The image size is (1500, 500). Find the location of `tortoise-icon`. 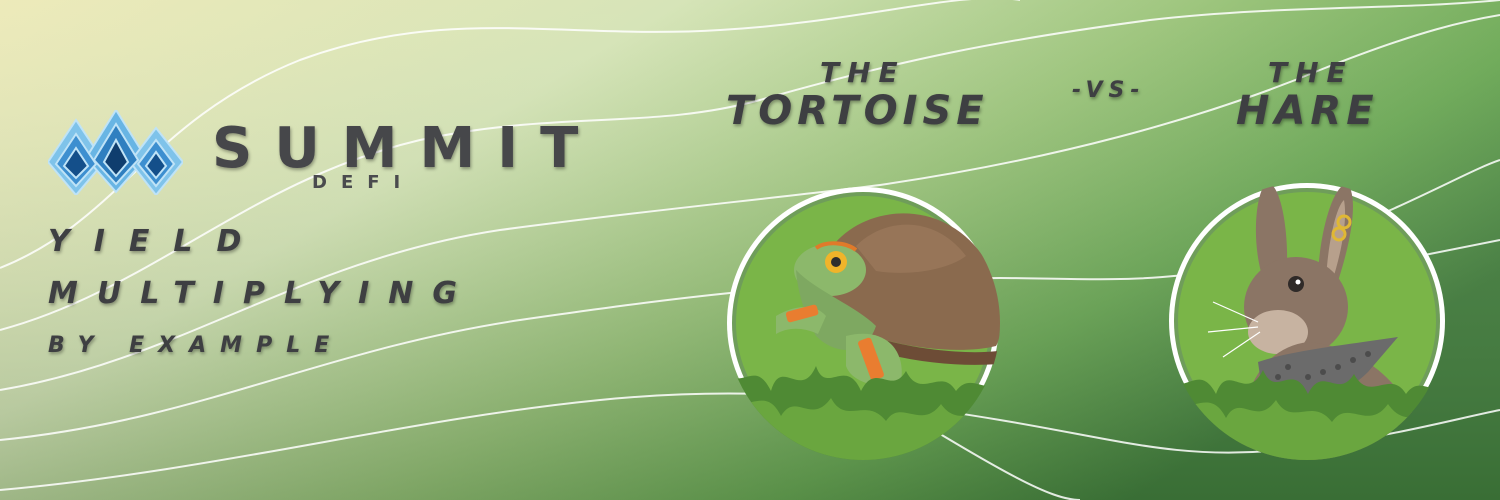

tortoise-icon is located at coordinates (863, 323).